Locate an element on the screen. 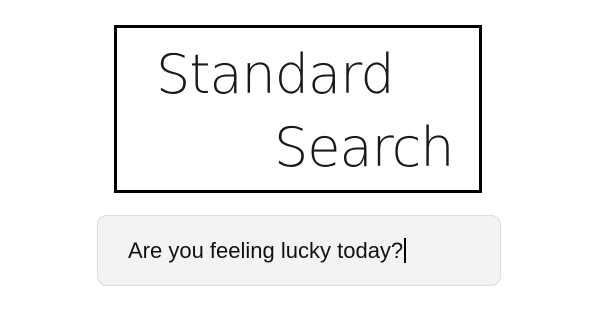 The width and height of the screenshot is (600, 315). search-input: Are you feeling lucky today? is located at coordinates (308, 251).